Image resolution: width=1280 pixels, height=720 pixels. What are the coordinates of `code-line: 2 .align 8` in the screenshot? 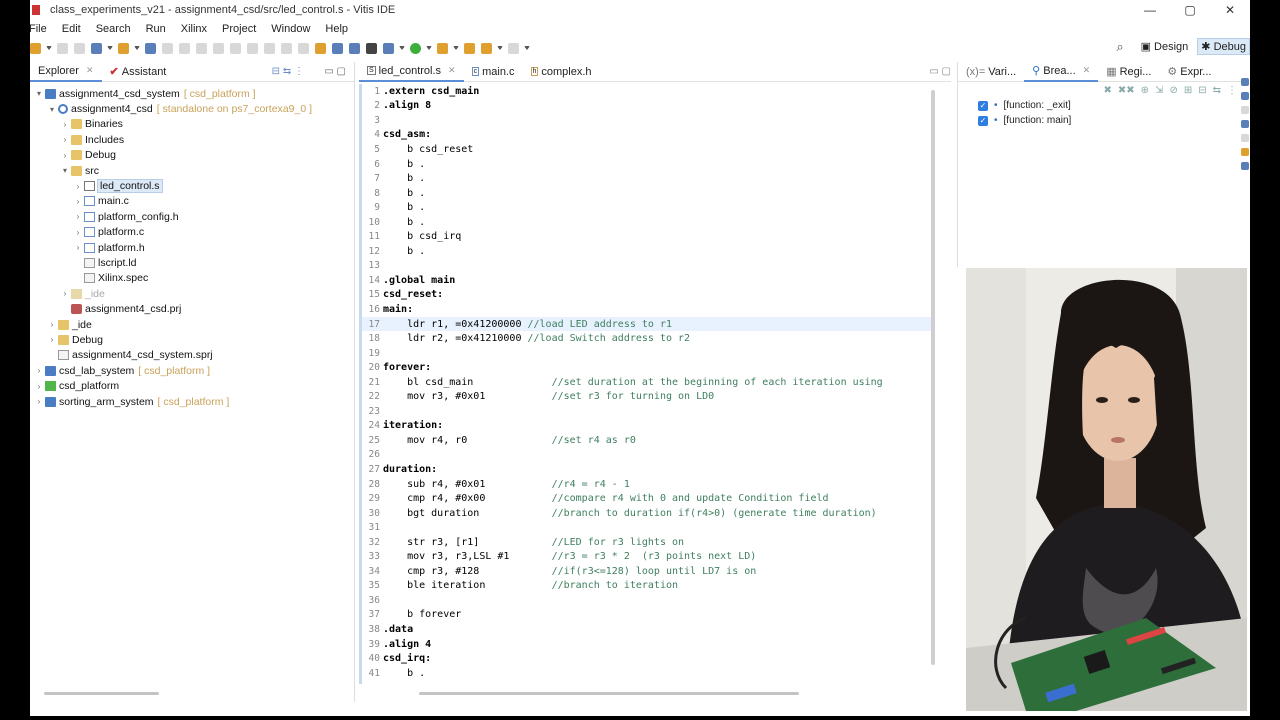 It's located at (645, 106).